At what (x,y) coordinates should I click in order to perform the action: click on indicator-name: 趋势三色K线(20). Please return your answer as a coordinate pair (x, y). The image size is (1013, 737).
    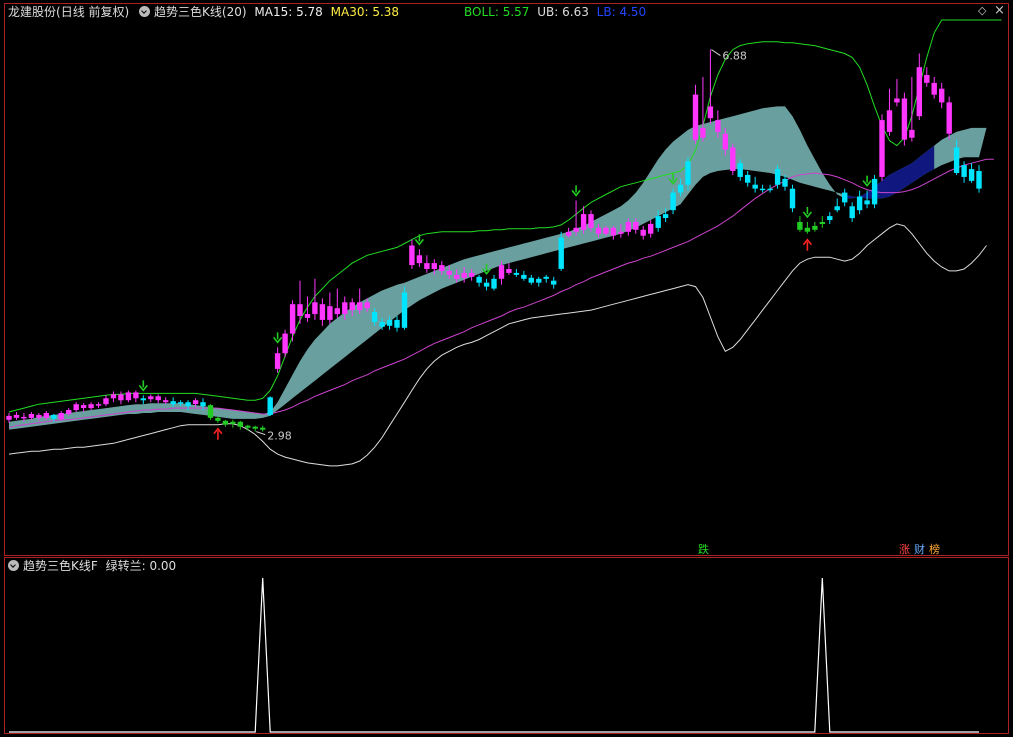
    Looking at the image, I should click on (200, 12).